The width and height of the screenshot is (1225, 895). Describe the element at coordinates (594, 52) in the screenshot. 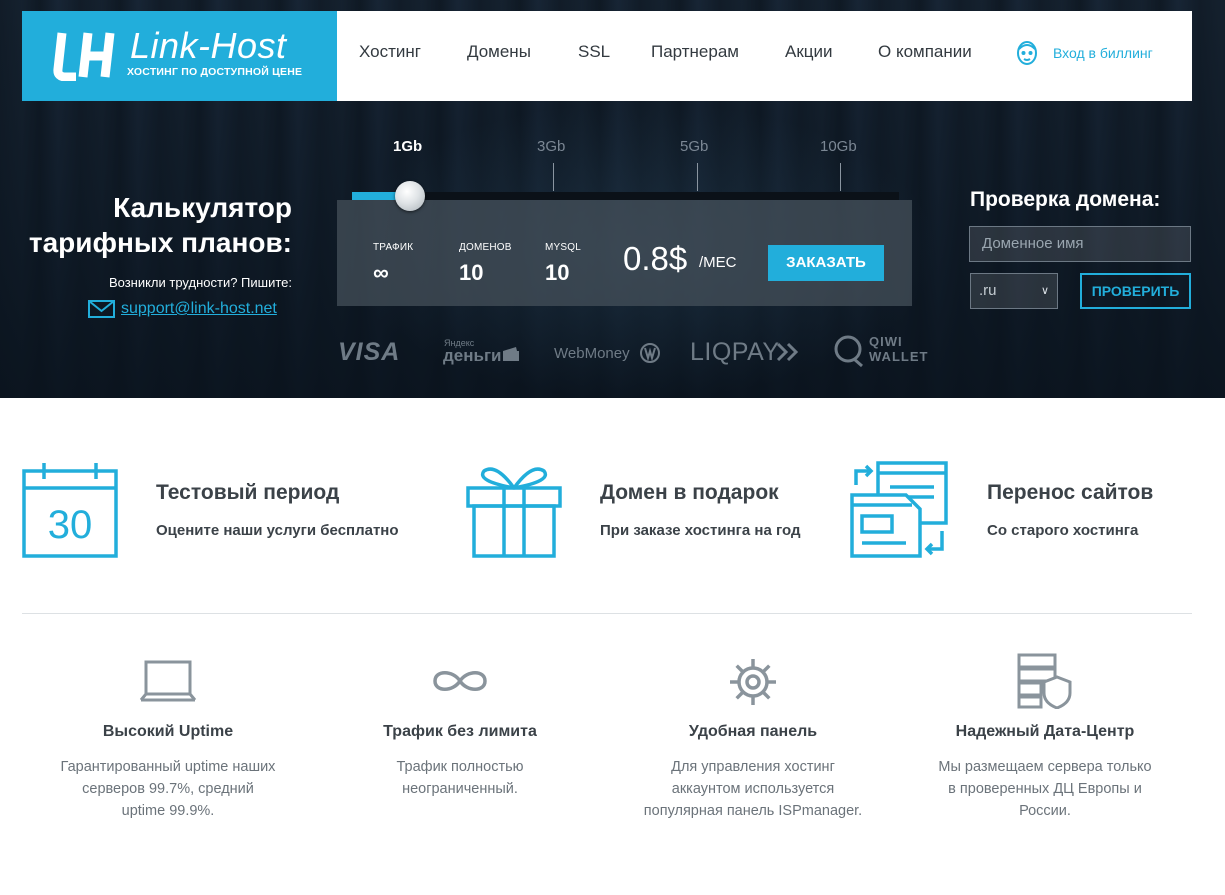

I see `nav-item-ssl: SSL` at that location.